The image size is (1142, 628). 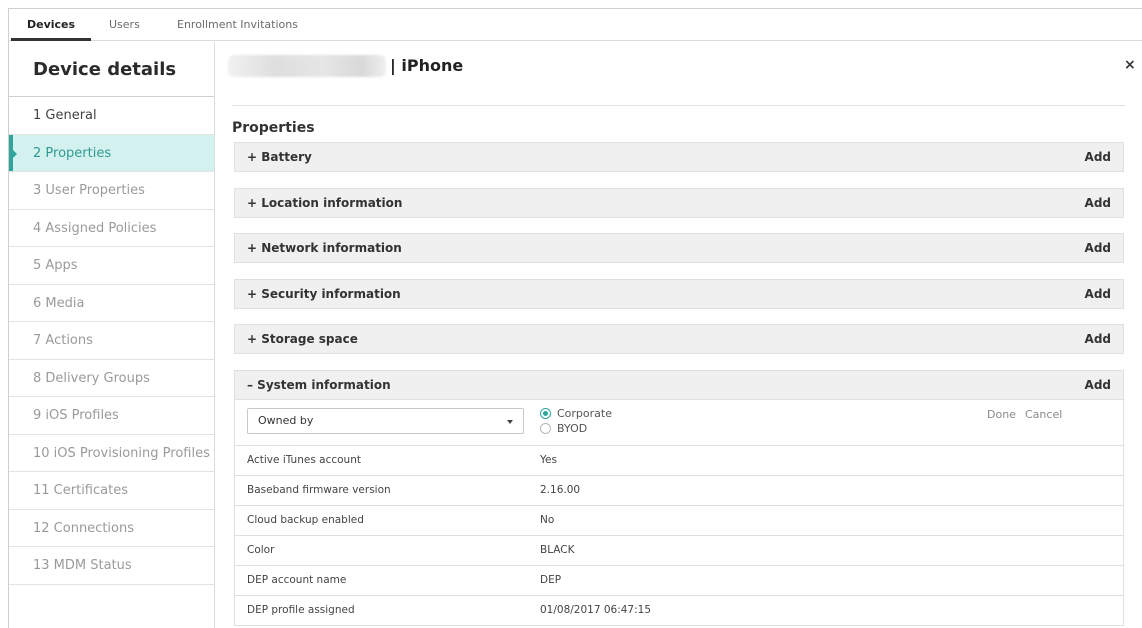 What do you see at coordinates (51, 25) in the screenshot?
I see `tab-devices: Devices` at bounding box center [51, 25].